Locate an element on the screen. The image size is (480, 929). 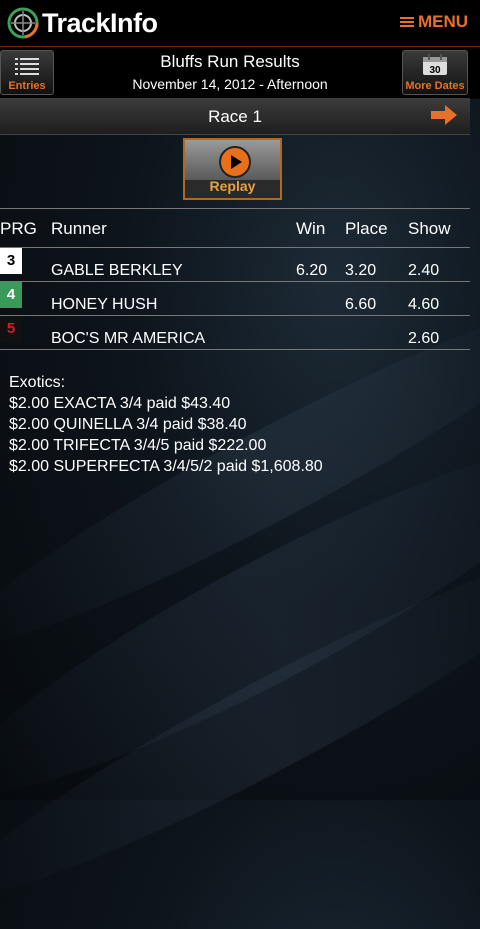
calendar-icon: 30 is located at coordinates (435, 65).